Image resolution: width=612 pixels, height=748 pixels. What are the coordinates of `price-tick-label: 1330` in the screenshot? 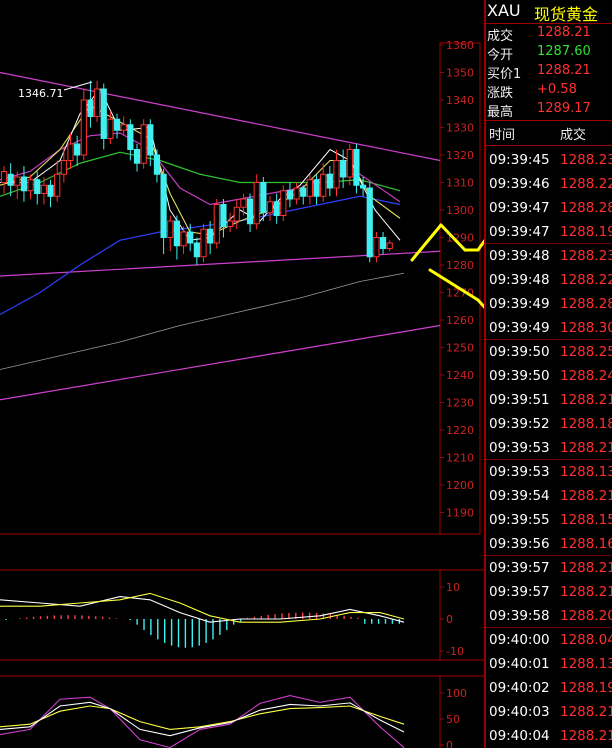 It's located at (460, 128).